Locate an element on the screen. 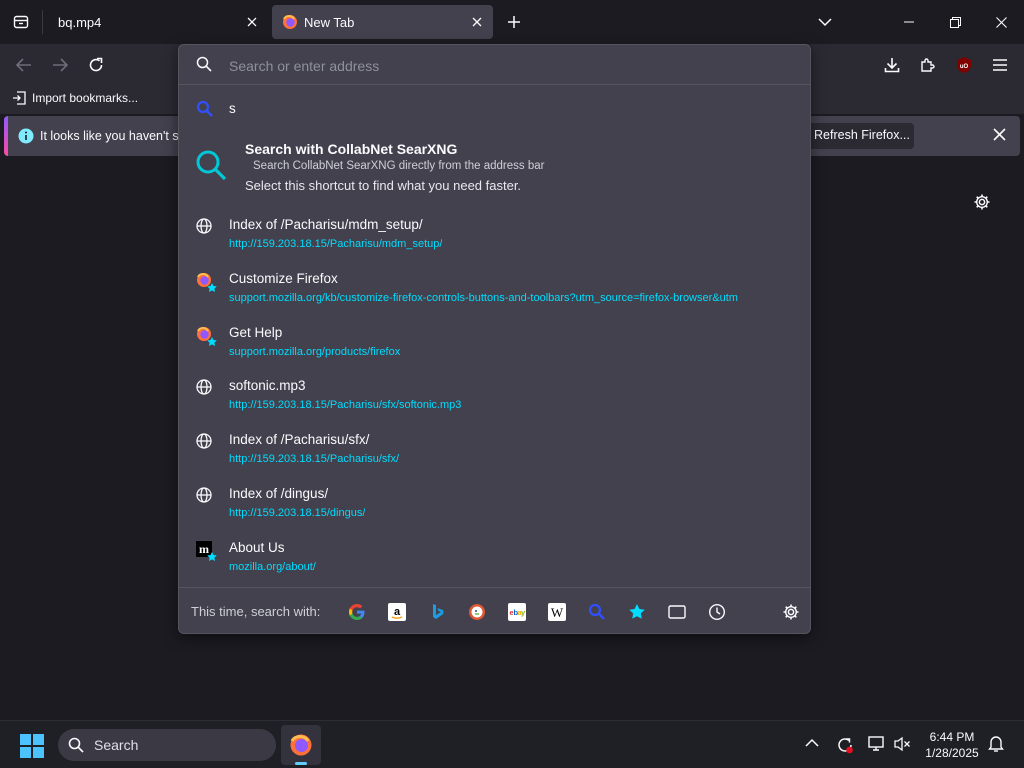 This screenshot has height=768, width=1024. taskbar-firefox-button is located at coordinates (301, 745).